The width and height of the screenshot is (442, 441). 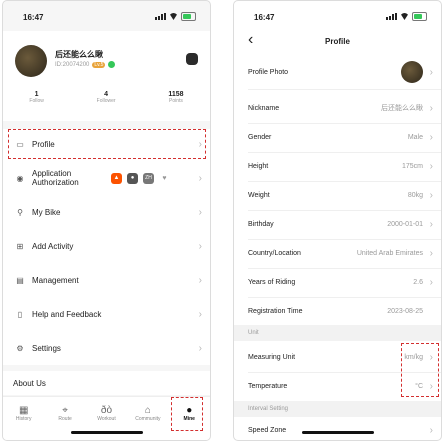 I want to click on menu-label: Help and Feedback, so click(x=67, y=314).